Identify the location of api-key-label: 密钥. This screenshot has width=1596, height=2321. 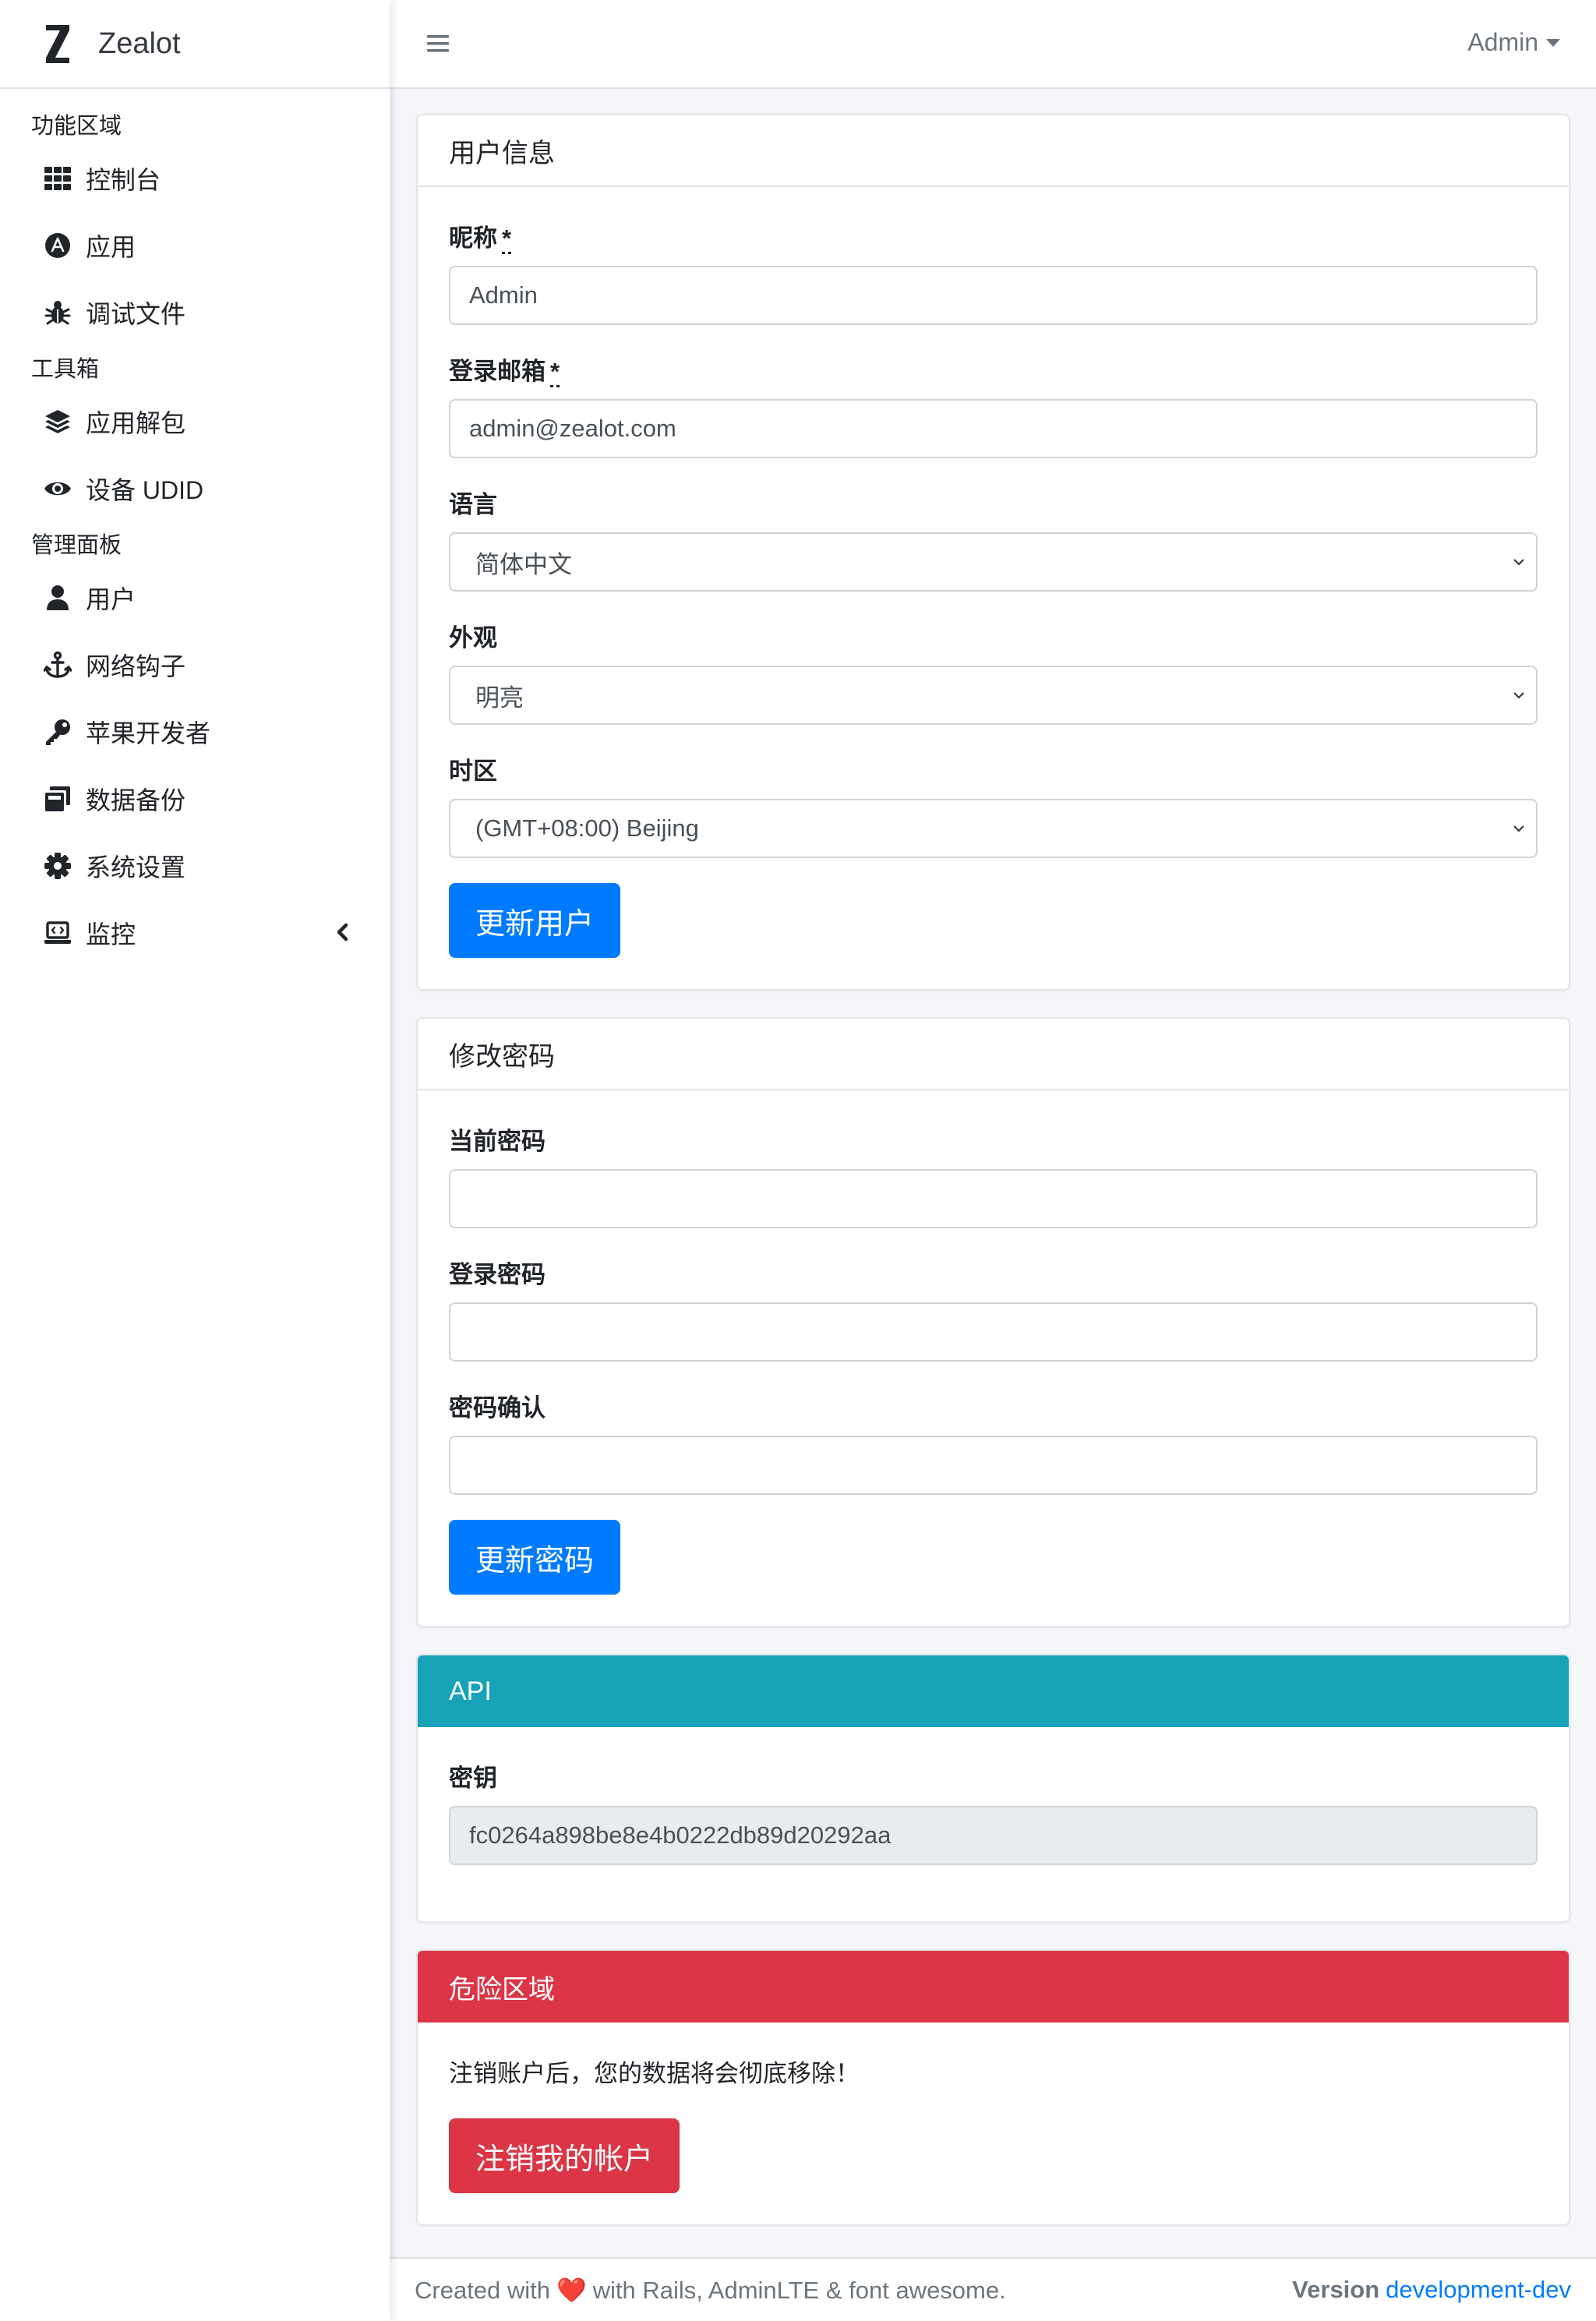
(473, 1779).